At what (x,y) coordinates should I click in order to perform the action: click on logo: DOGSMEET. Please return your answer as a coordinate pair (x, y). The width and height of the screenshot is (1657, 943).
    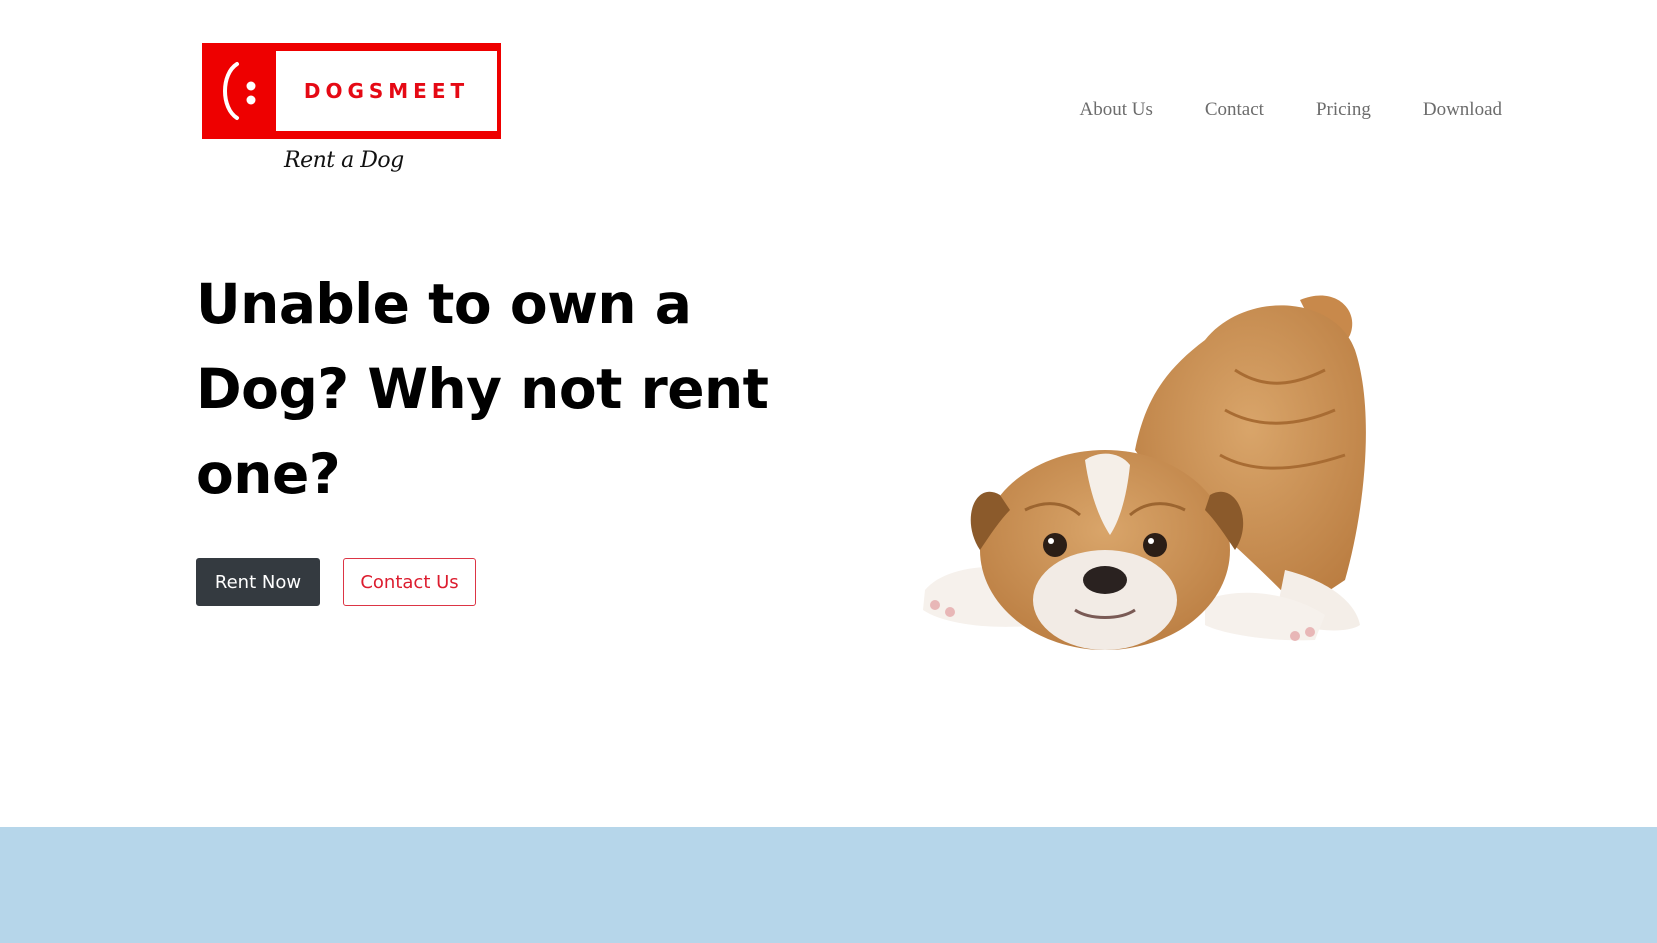
    Looking at the image, I should click on (351, 91).